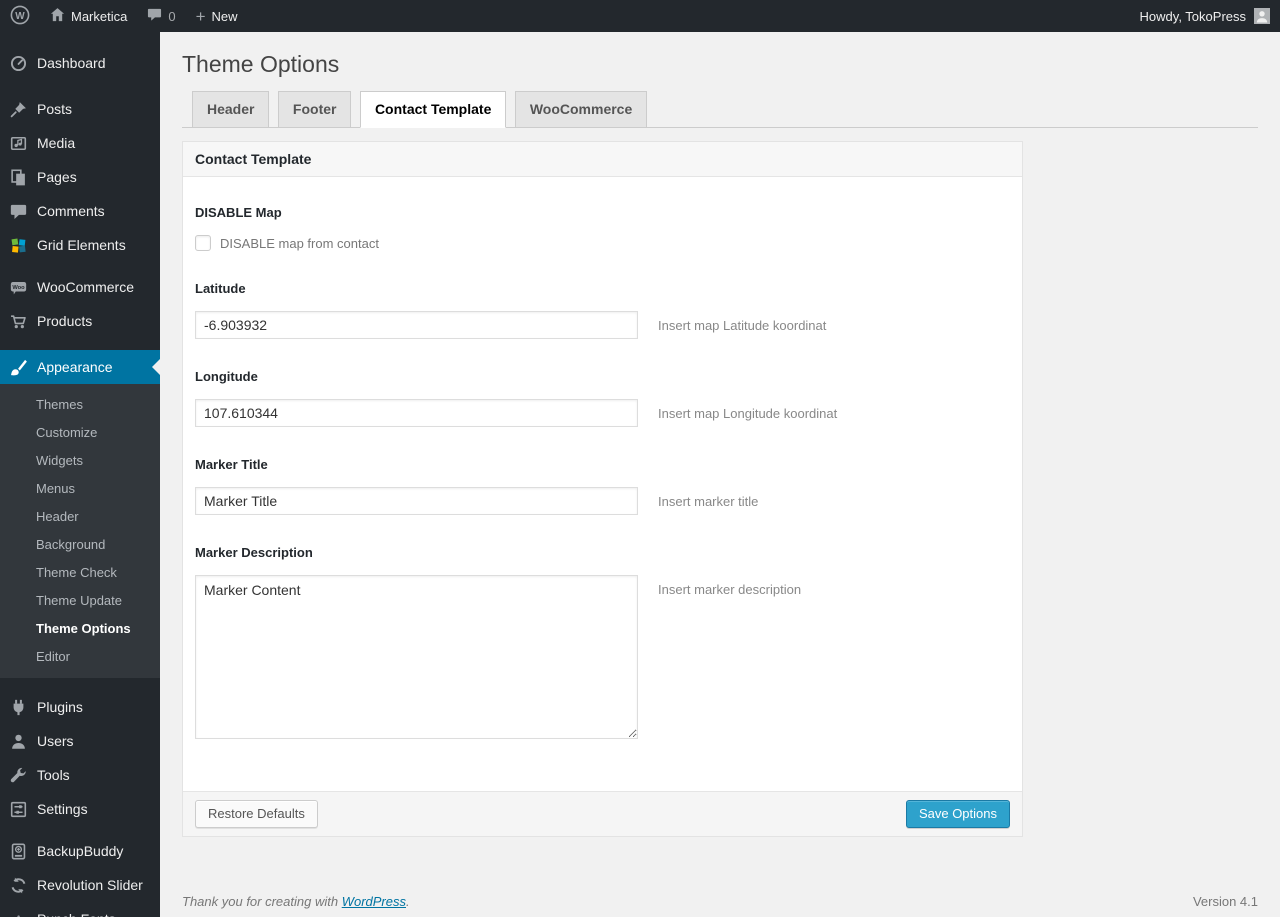  I want to click on font-icon: A, so click(18, 913).